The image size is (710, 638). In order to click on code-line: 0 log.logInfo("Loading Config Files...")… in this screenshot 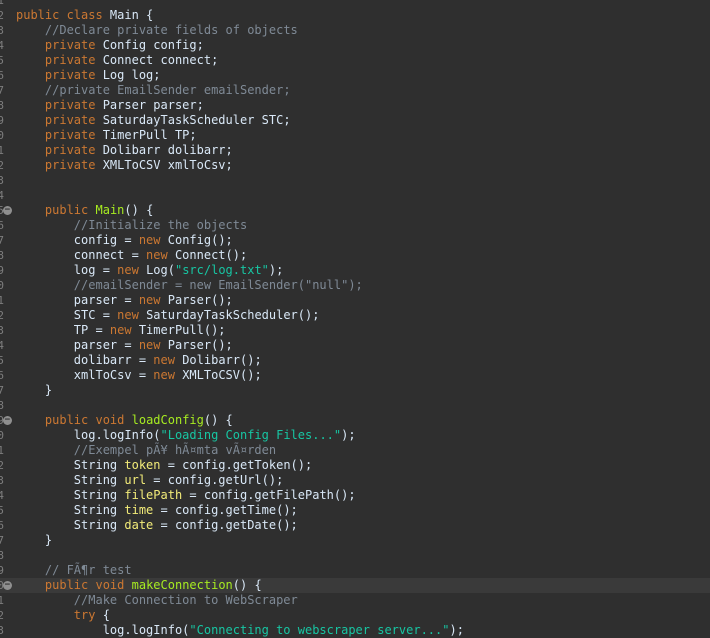, I will do `click(355, 435)`.